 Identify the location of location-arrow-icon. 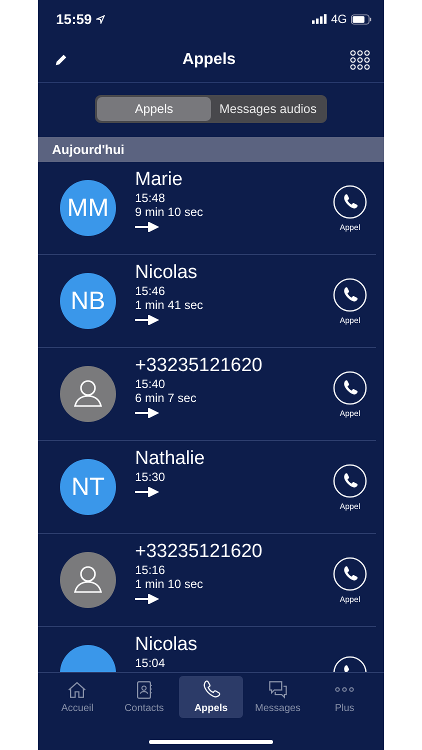
(100, 19).